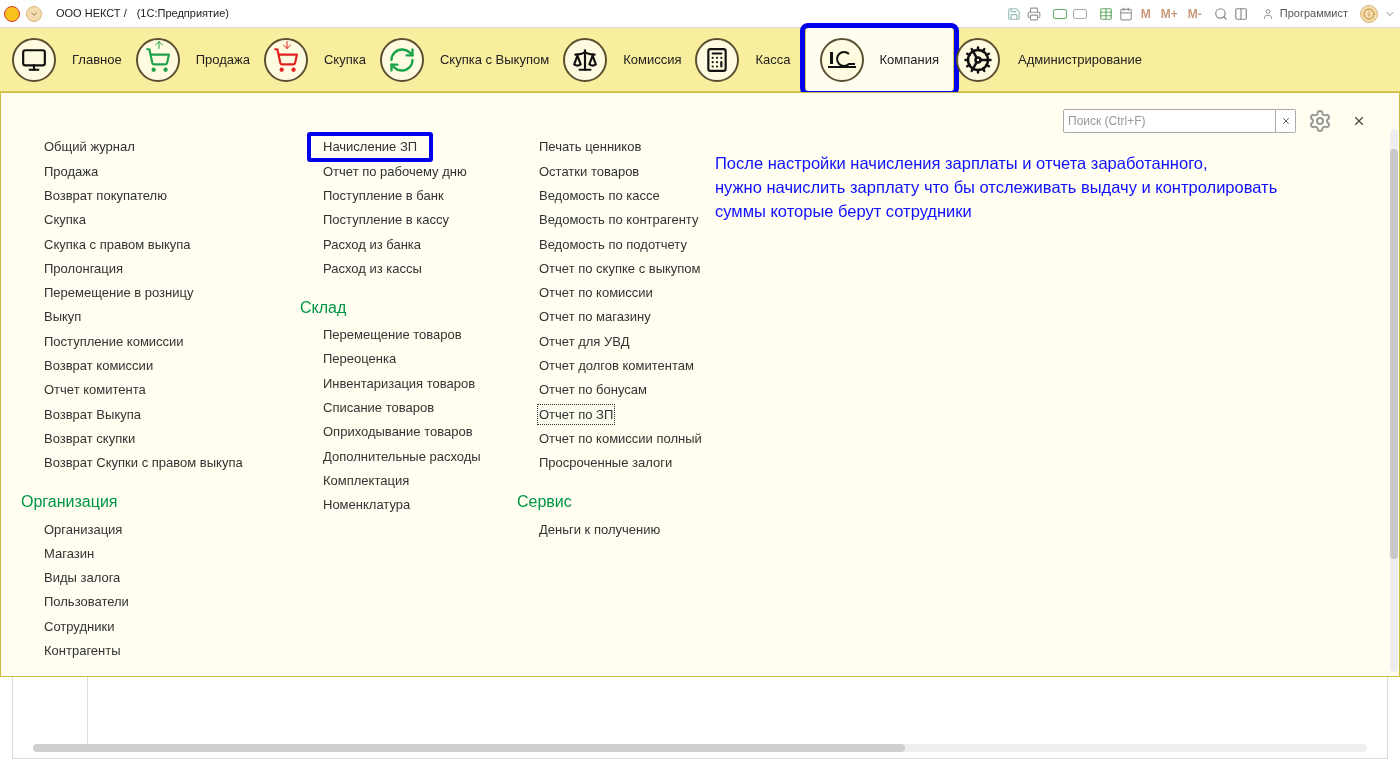 This screenshot has width=1400, height=768. Describe the element at coordinates (79, 626) in the screenshot. I see `menu-link: Сотрудники` at that location.